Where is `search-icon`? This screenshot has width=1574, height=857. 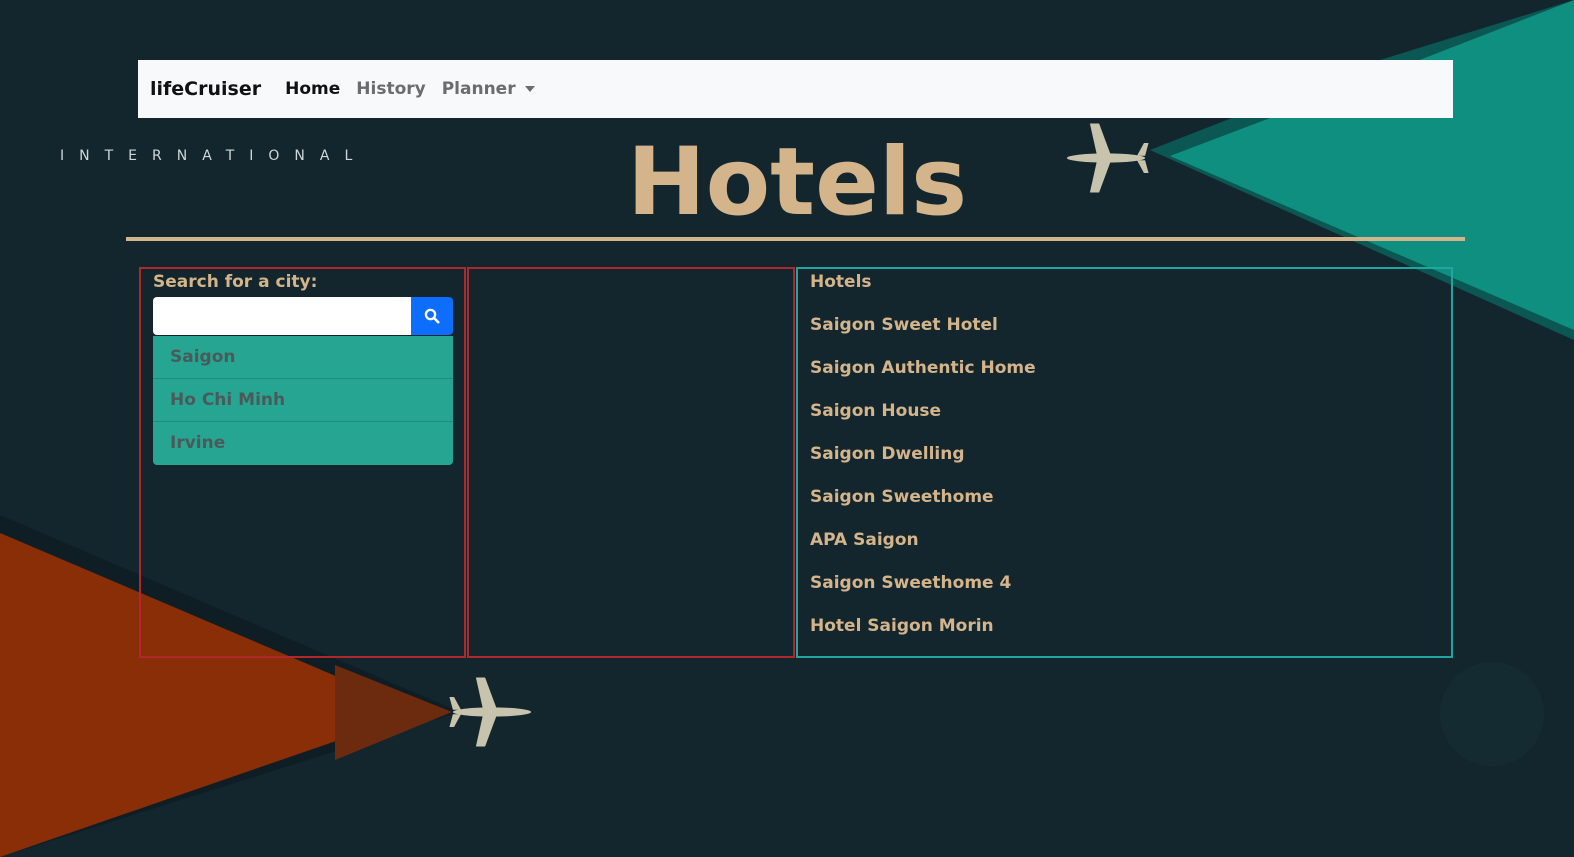 search-icon is located at coordinates (432, 316).